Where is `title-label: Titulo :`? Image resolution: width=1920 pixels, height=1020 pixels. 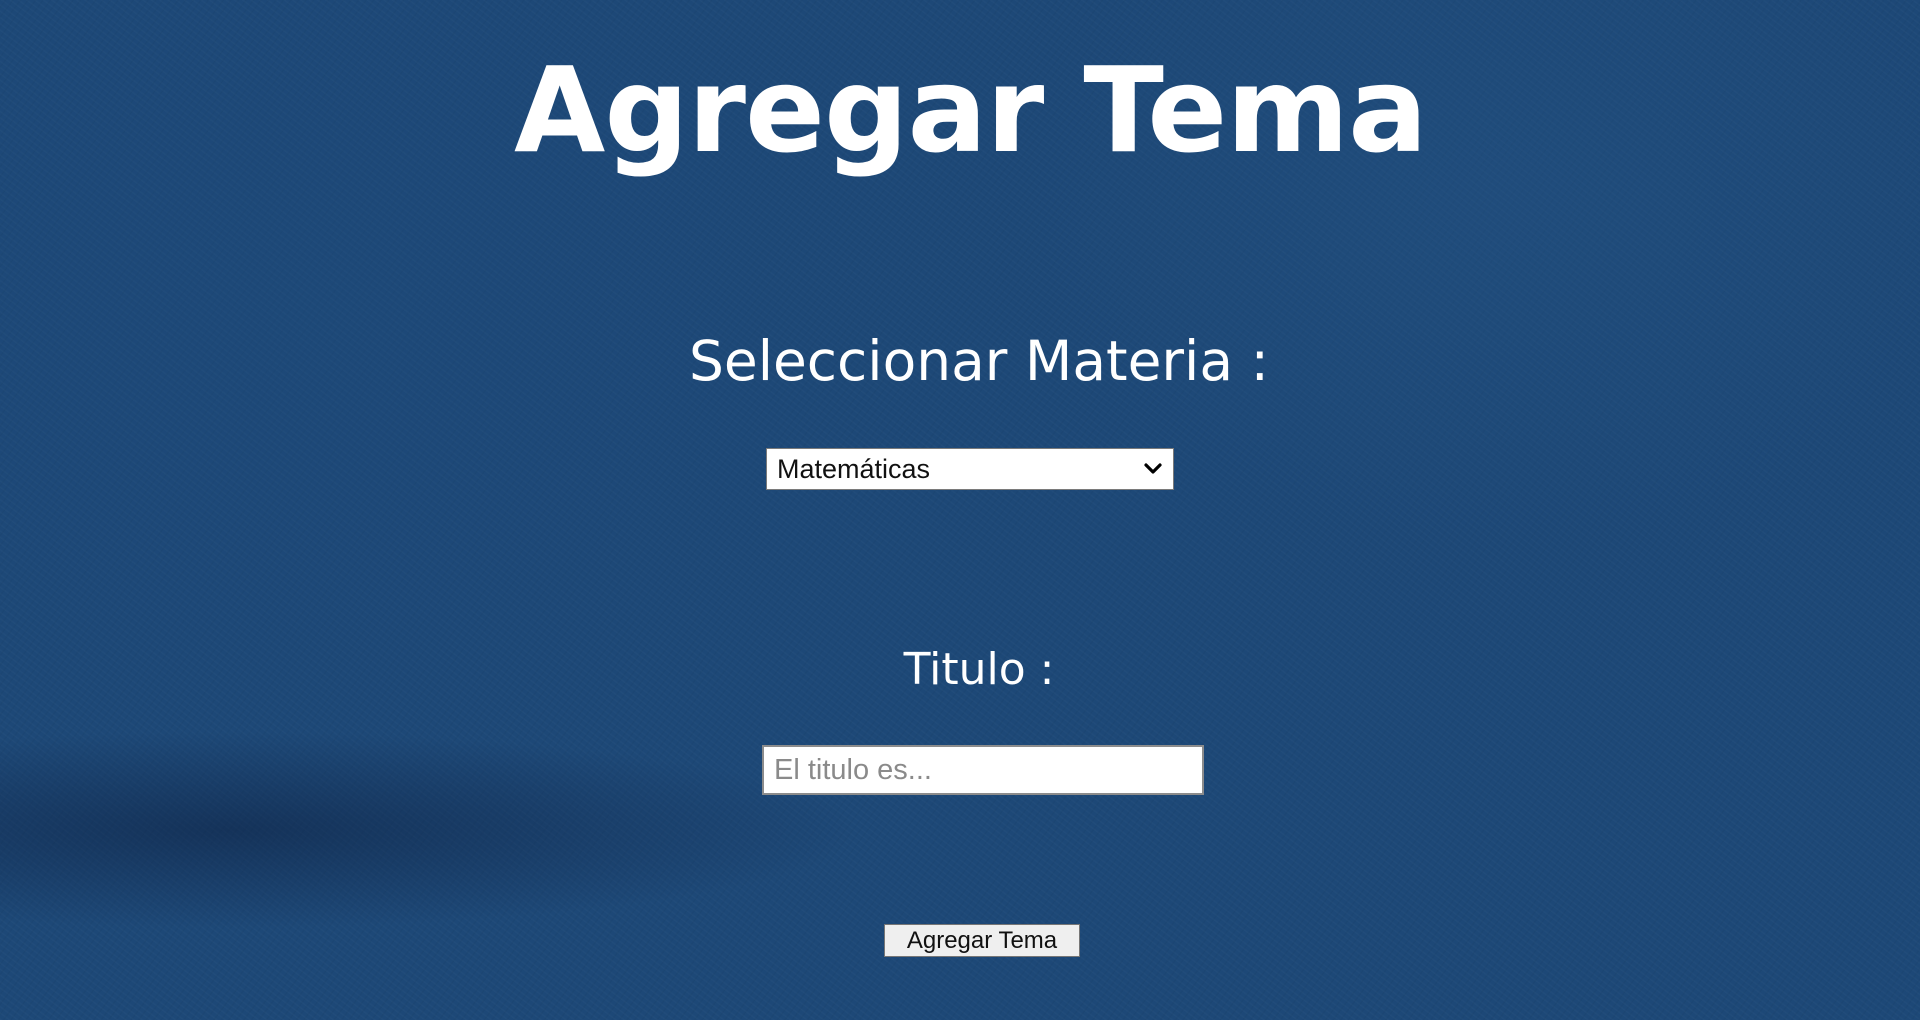
title-label: Titulo : is located at coordinates (979, 669).